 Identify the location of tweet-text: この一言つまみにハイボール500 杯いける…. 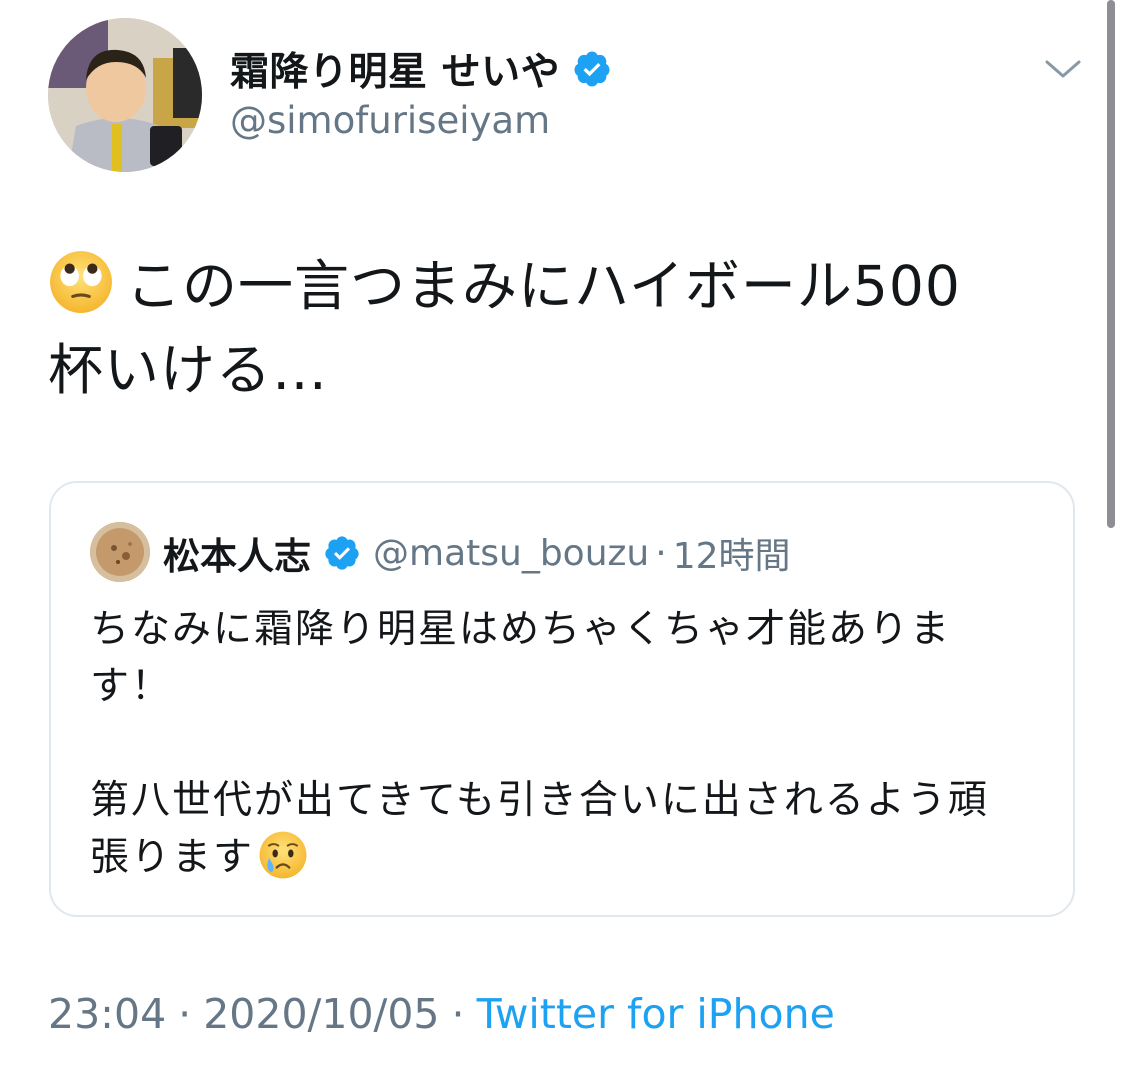
(553, 328).